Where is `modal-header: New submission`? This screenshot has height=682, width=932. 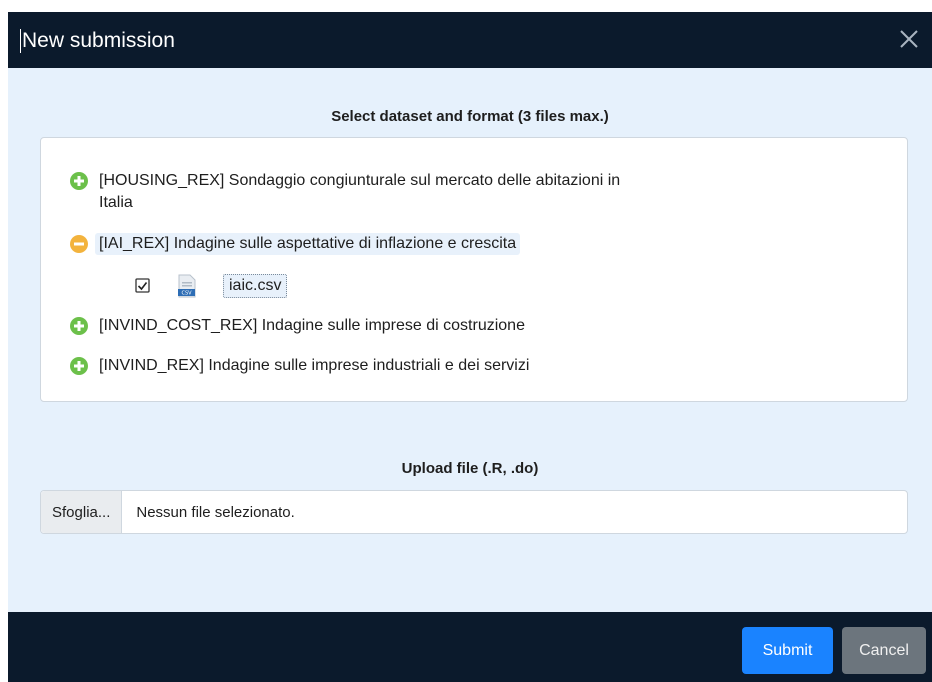
modal-header: New submission is located at coordinates (470, 40).